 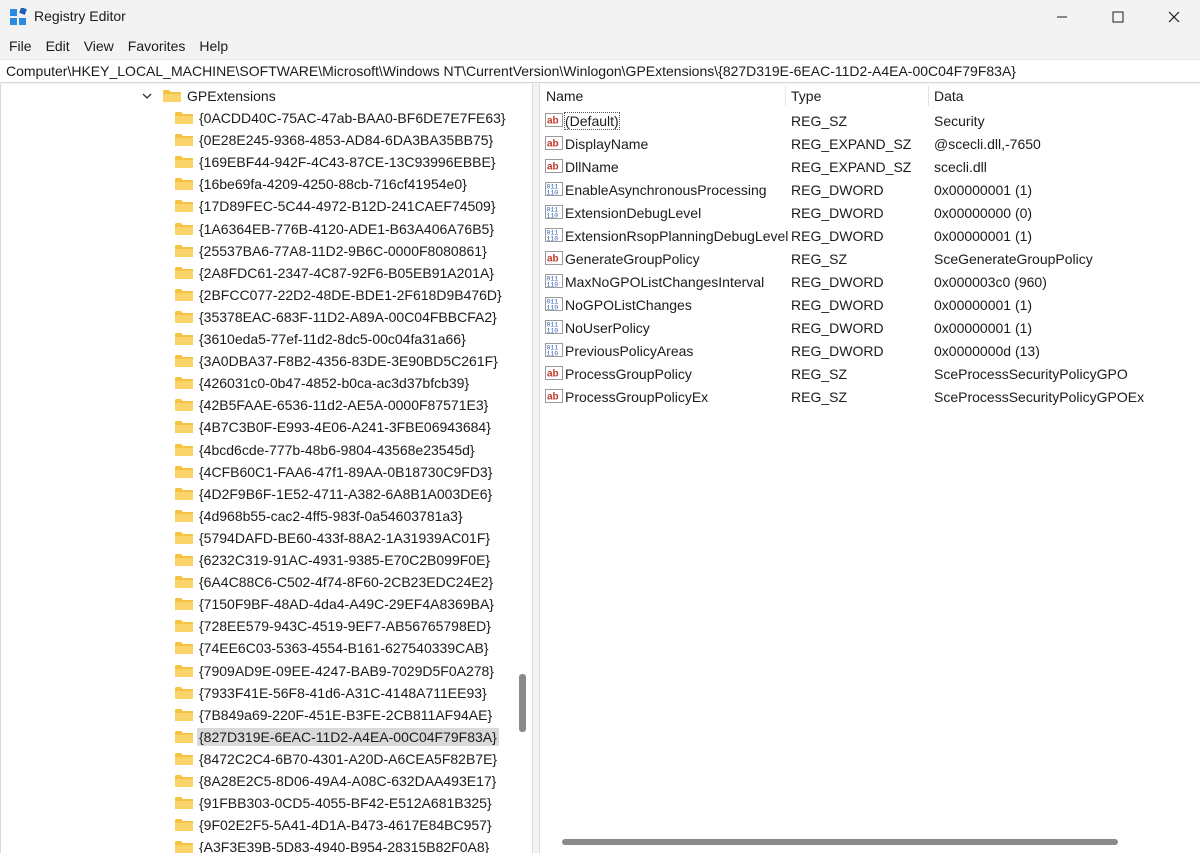 What do you see at coordinates (157, 46) in the screenshot?
I see `menu-favorites: Favorites` at bounding box center [157, 46].